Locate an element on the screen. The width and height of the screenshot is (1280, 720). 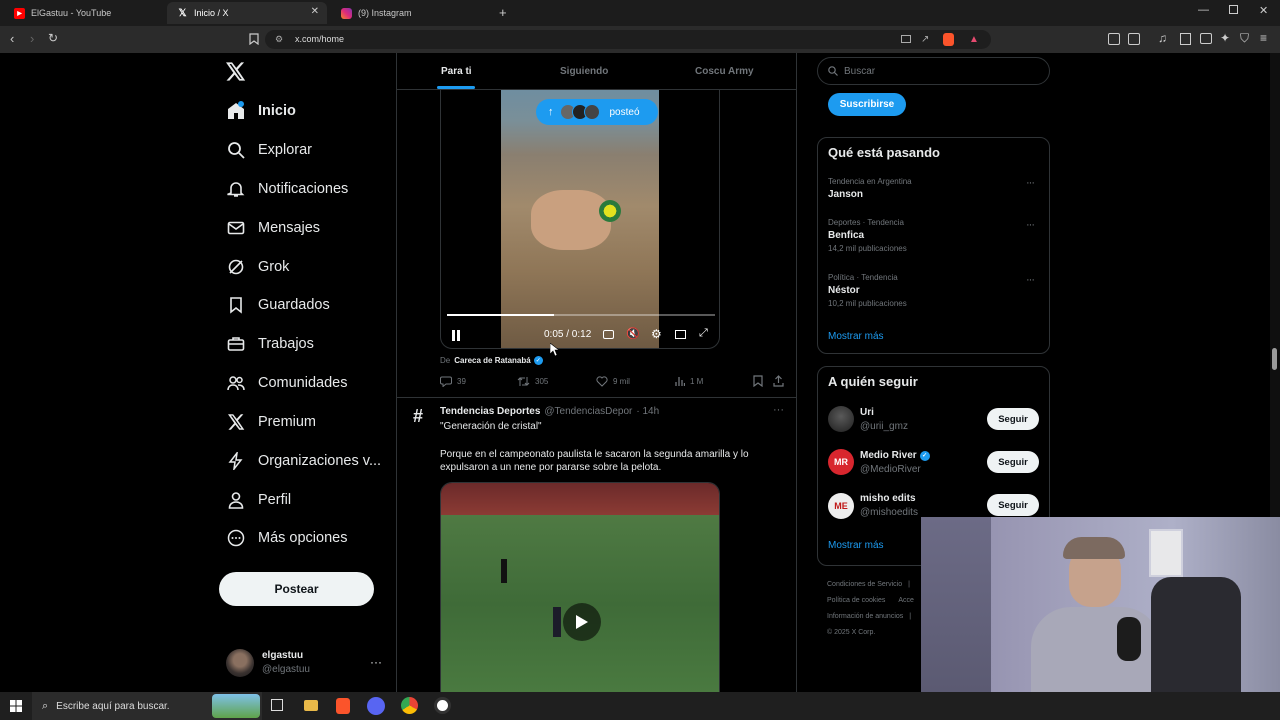
close-window-icon: ✕ is located at coordinates (1263, 10).